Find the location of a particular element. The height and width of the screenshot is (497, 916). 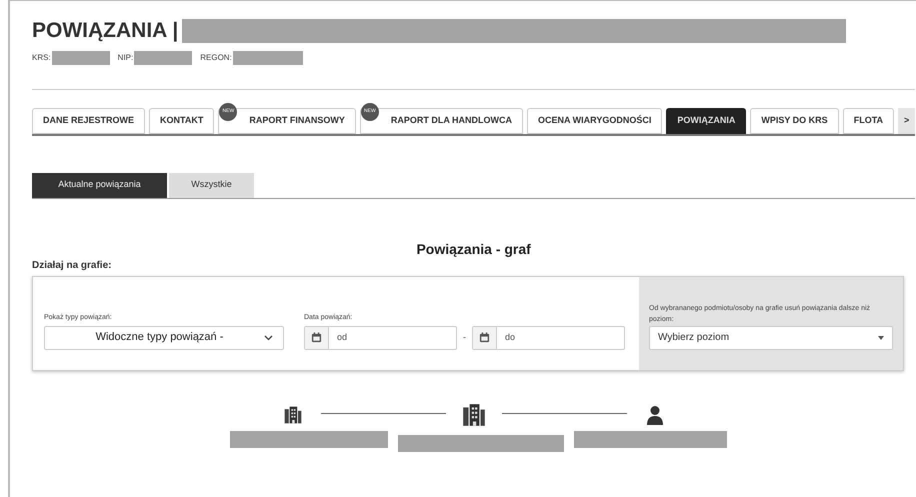

level-dropdown: Wybierz poziom is located at coordinates (771, 338).